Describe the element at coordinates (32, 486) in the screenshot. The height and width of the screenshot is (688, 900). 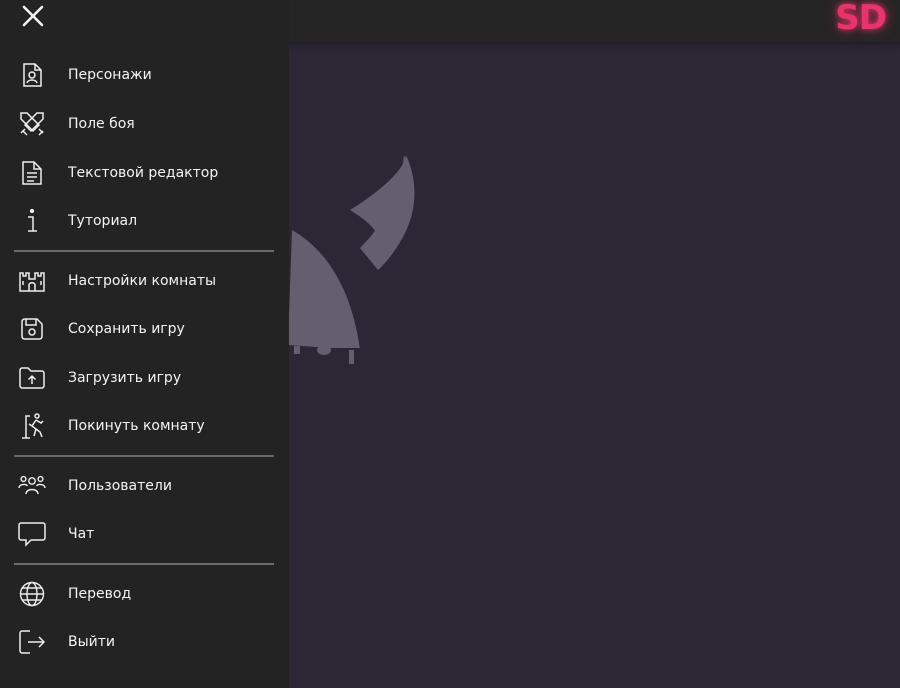
I see `users-icon` at that location.